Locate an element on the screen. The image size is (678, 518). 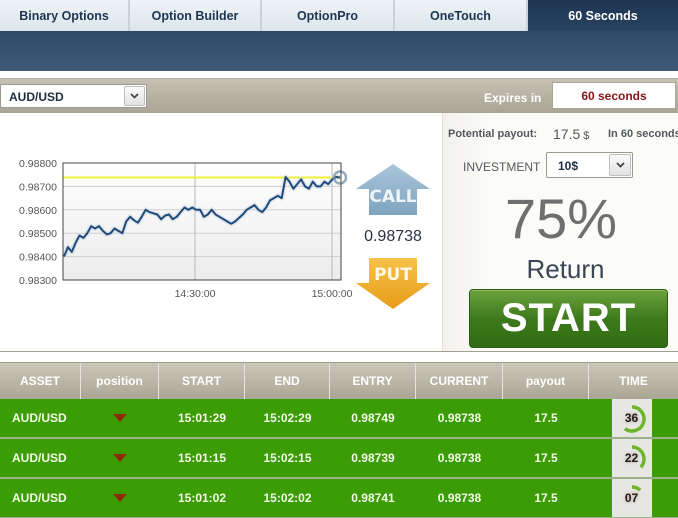
tab-label: Option Builder is located at coordinates (195, 15).